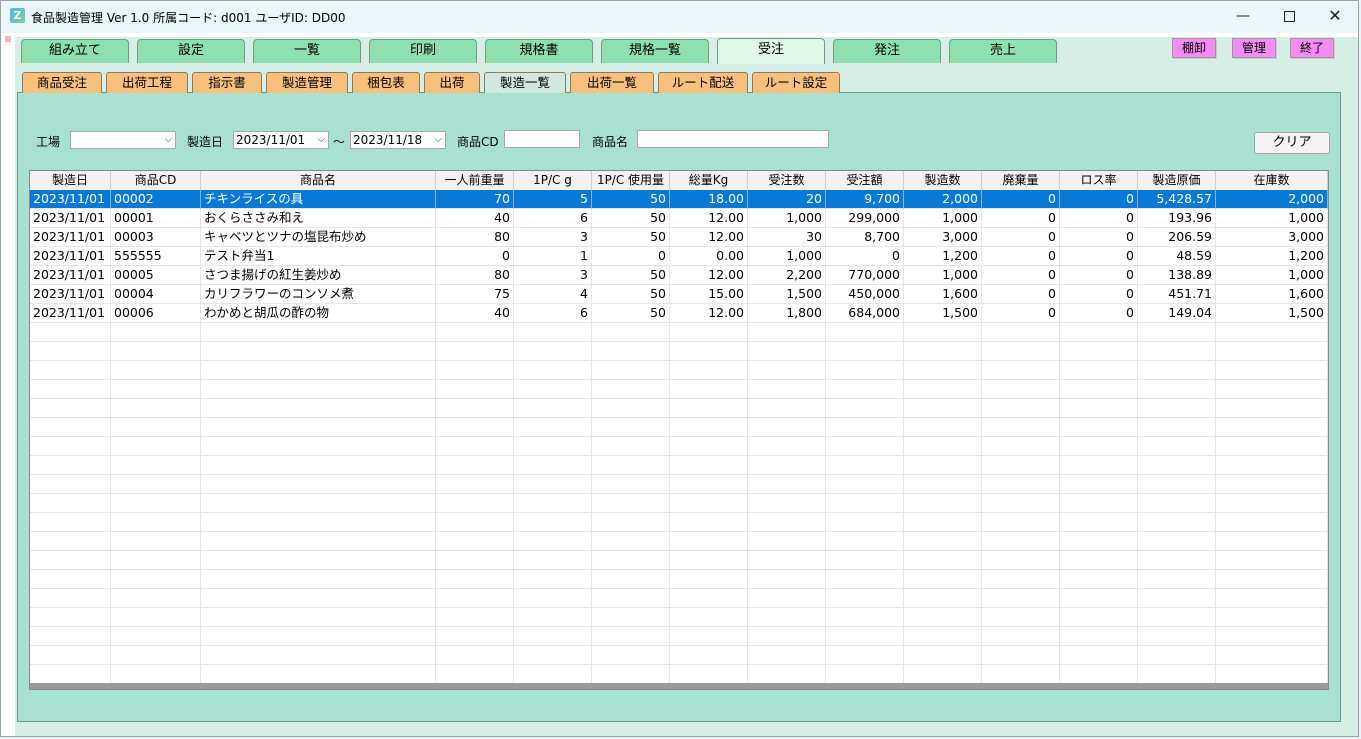  What do you see at coordinates (787, 180) in the screenshot?
I see `column-header: 受注数` at bounding box center [787, 180].